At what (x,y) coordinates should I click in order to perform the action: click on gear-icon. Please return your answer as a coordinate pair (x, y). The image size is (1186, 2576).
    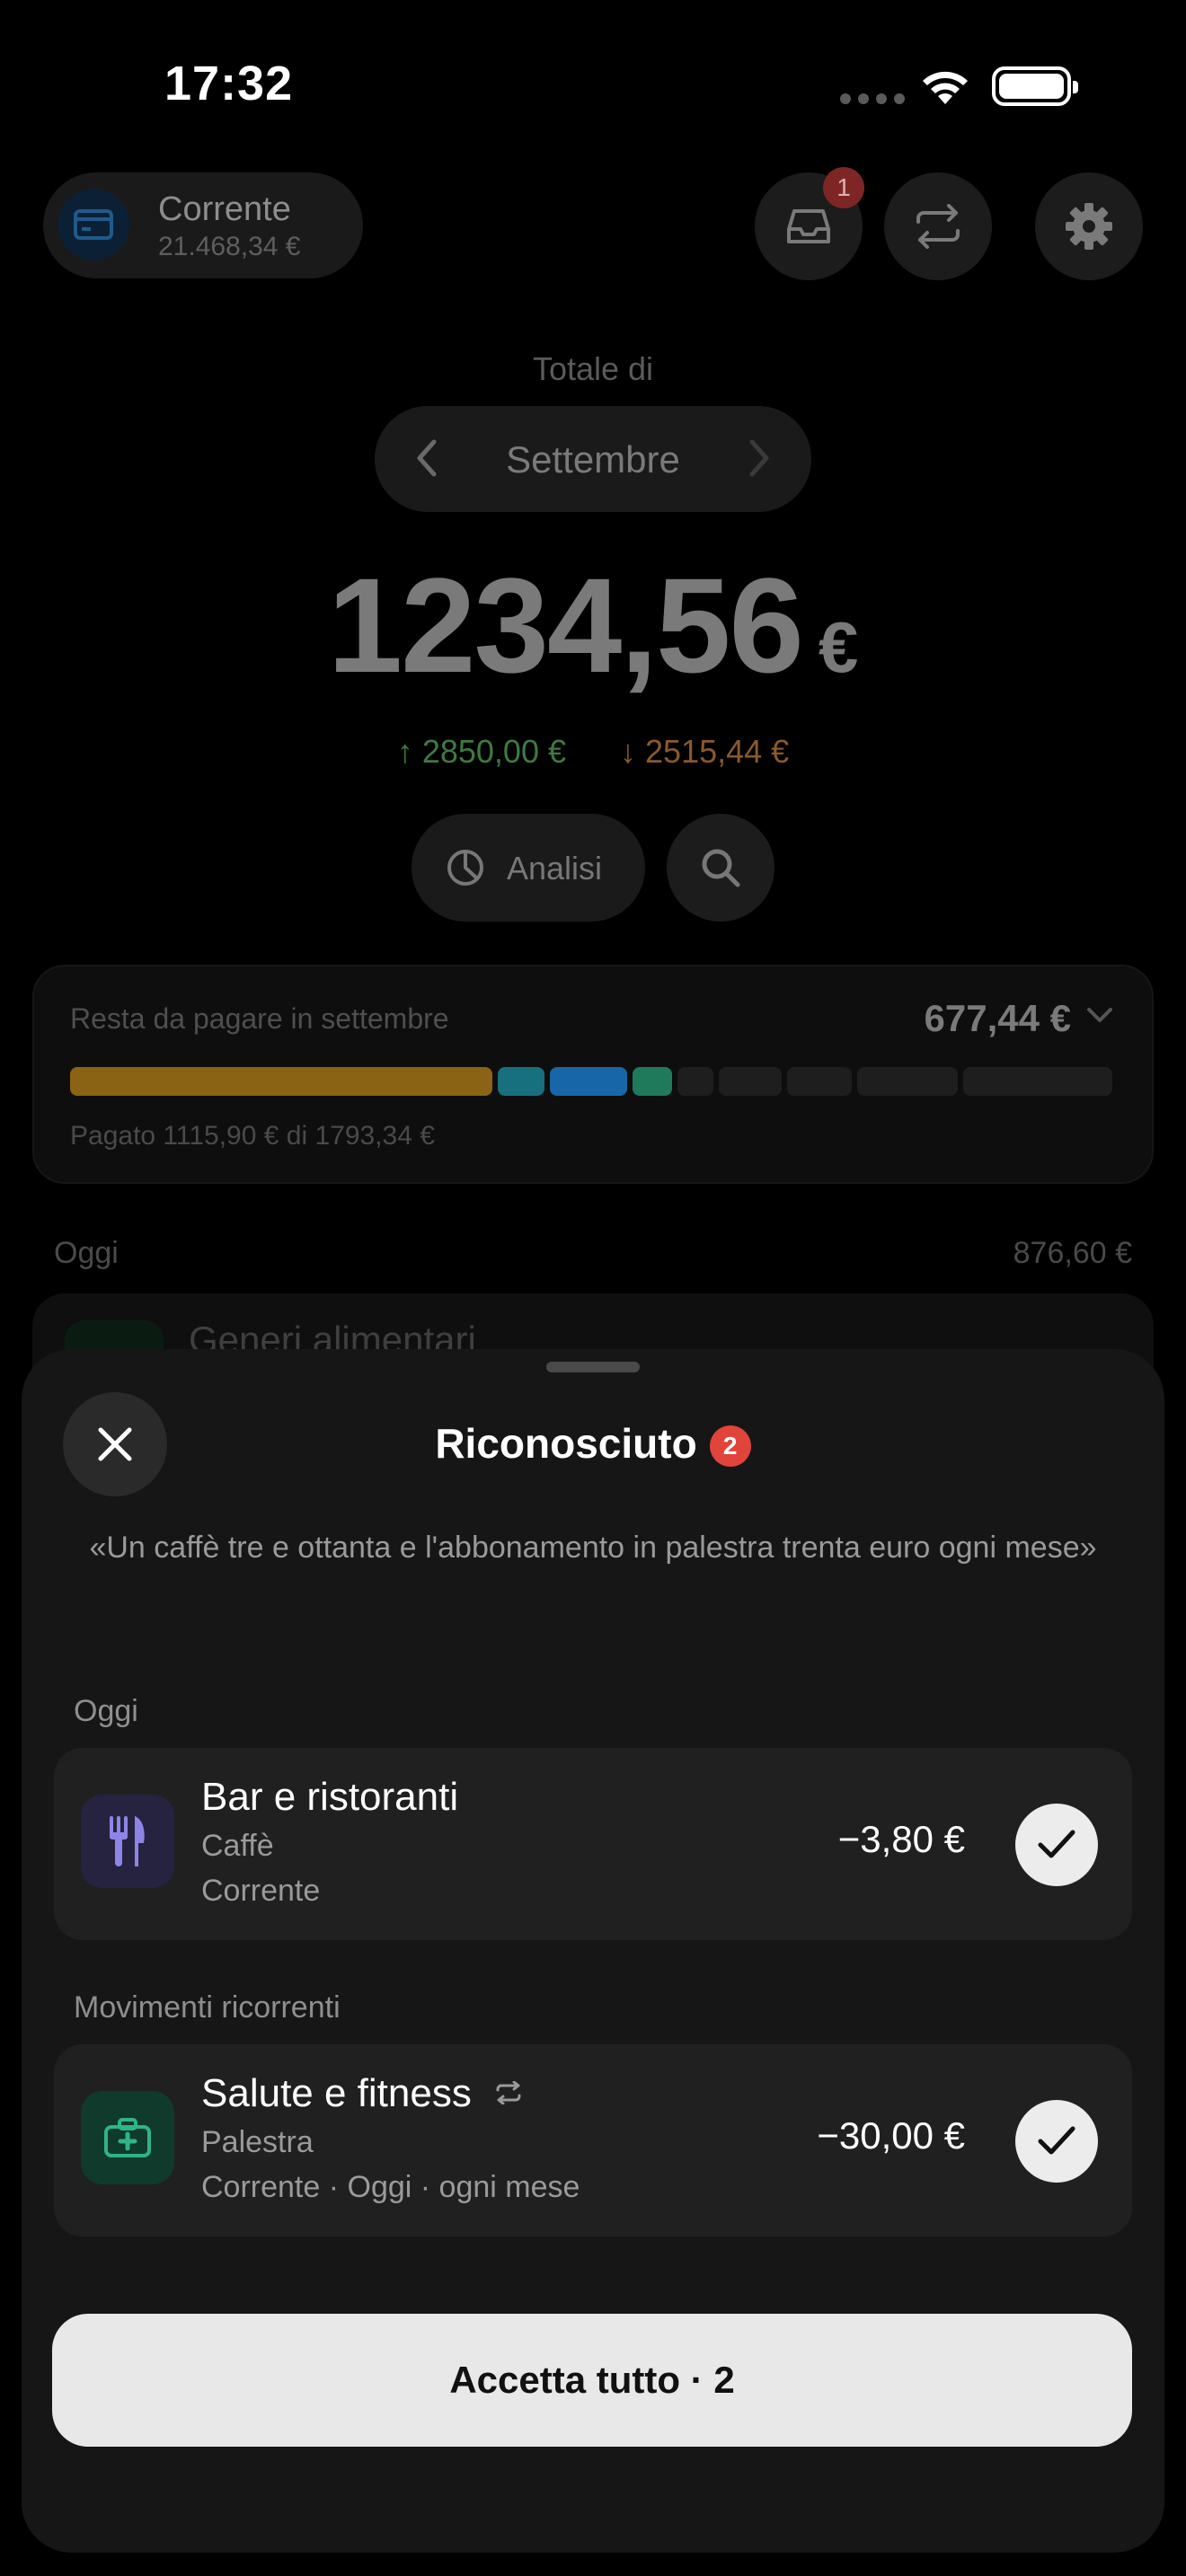
    Looking at the image, I should click on (1089, 226).